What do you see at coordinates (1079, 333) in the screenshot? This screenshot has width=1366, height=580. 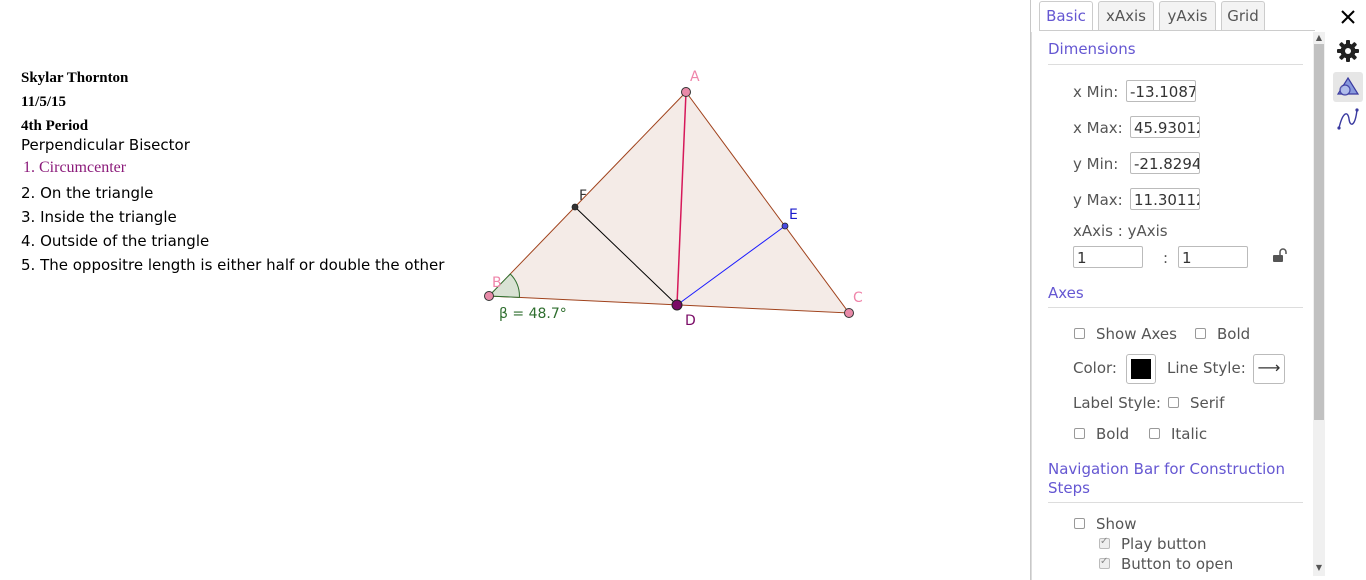 I see `show-axes-checkbox` at bounding box center [1079, 333].